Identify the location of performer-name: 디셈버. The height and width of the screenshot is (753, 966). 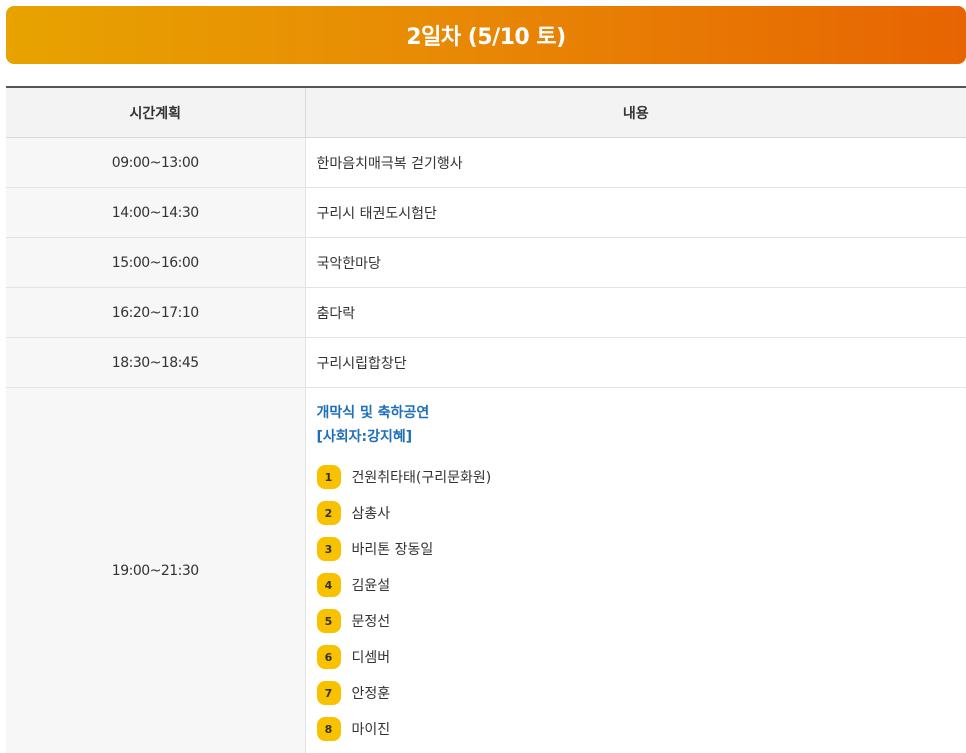
(371, 657).